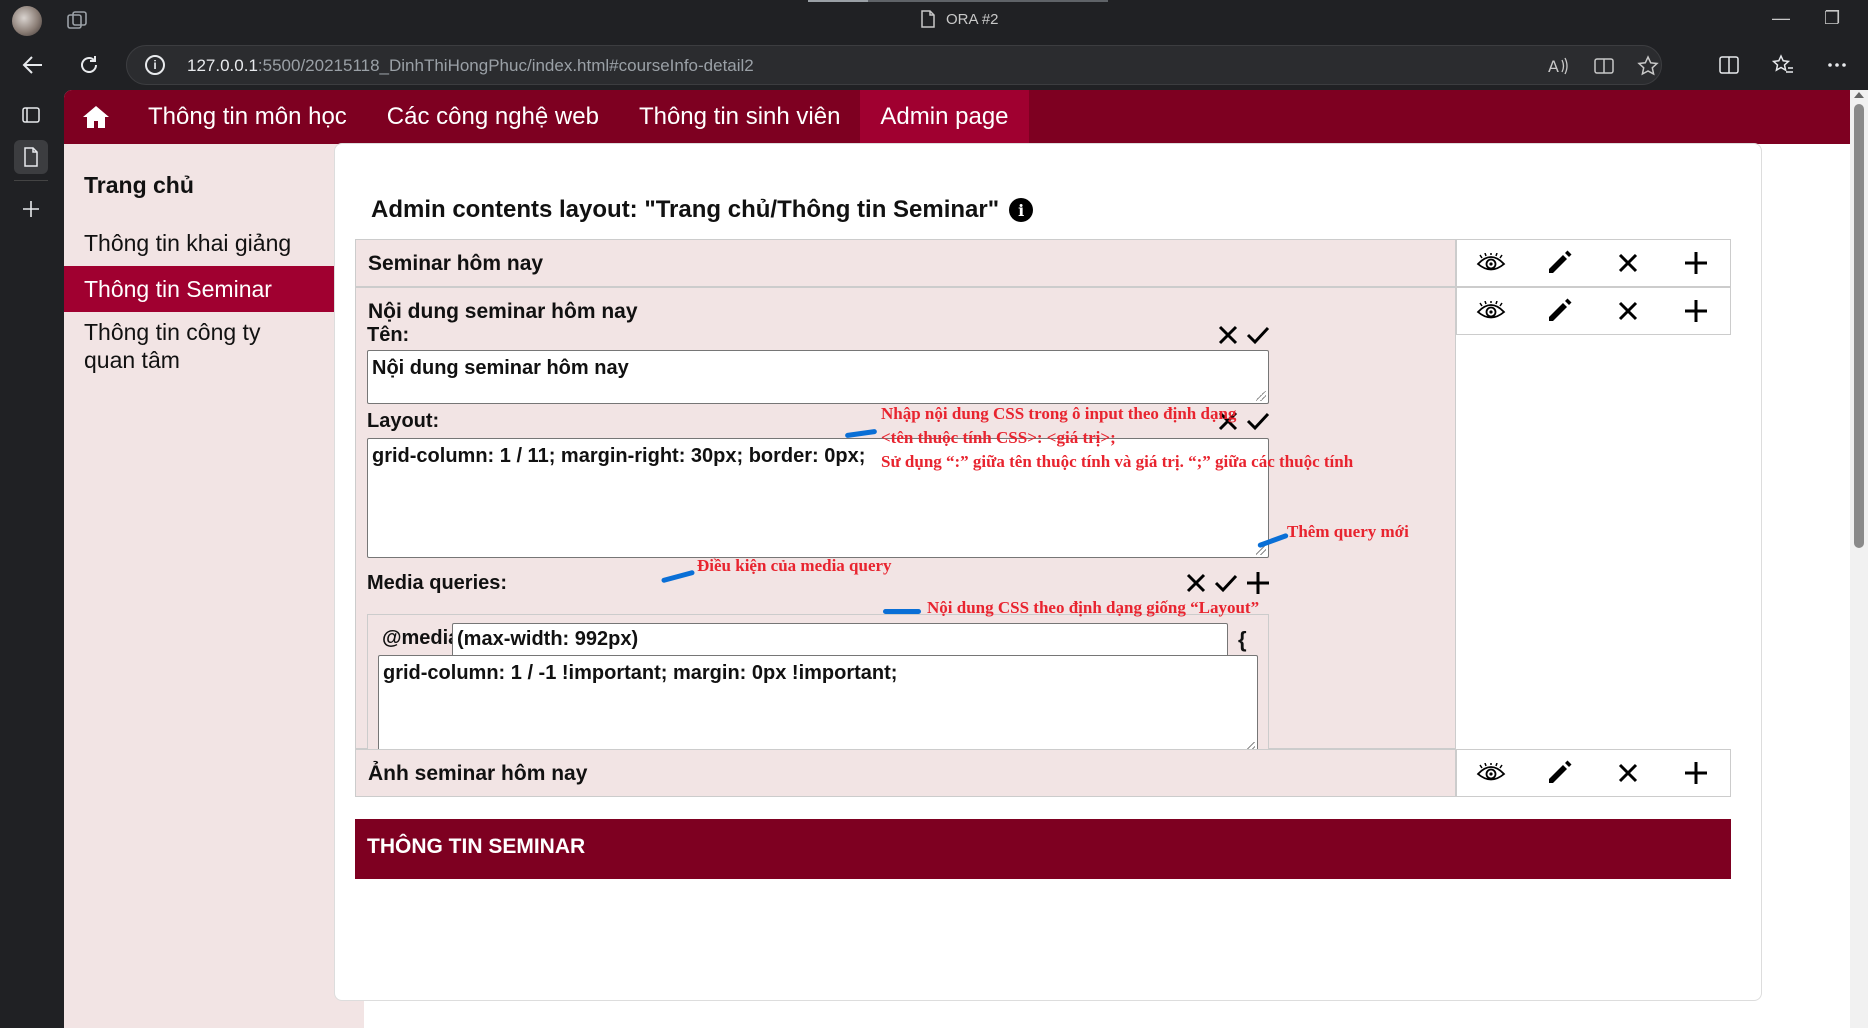 The height and width of the screenshot is (1028, 1868). Describe the element at coordinates (247, 117) in the screenshot. I see `nav-item-course-info: Thông tin môn học` at that location.